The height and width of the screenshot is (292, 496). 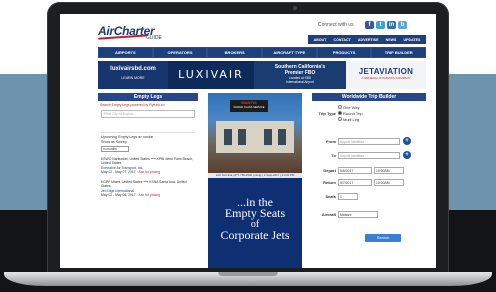 I want to click on seats-input: 1, so click(x=348, y=196).